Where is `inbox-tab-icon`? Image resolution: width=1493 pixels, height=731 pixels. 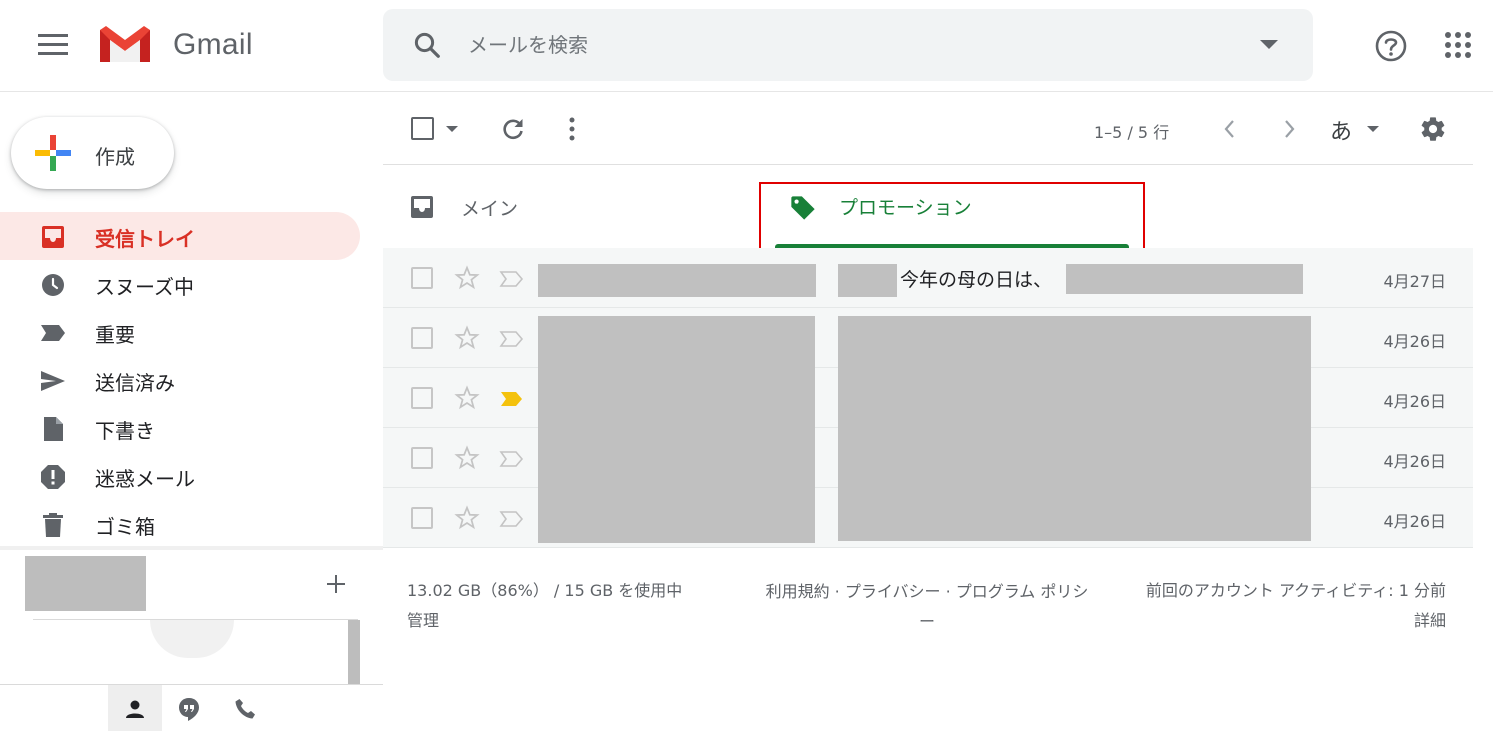 inbox-tab-icon is located at coordinates (422, 207).